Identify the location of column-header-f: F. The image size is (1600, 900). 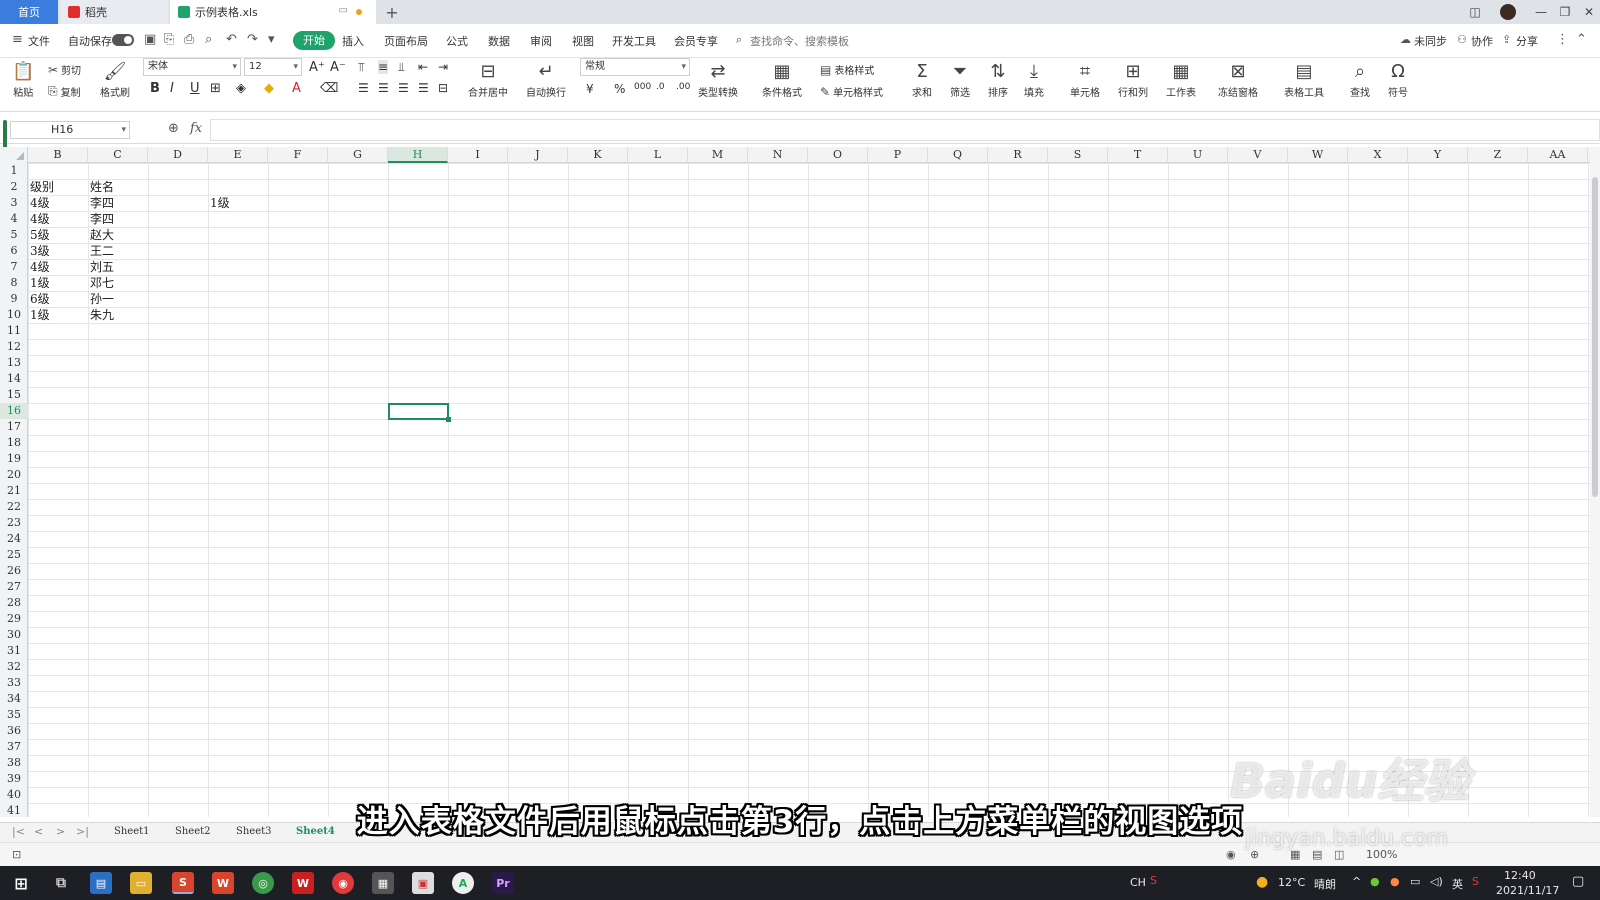
(298, 155).